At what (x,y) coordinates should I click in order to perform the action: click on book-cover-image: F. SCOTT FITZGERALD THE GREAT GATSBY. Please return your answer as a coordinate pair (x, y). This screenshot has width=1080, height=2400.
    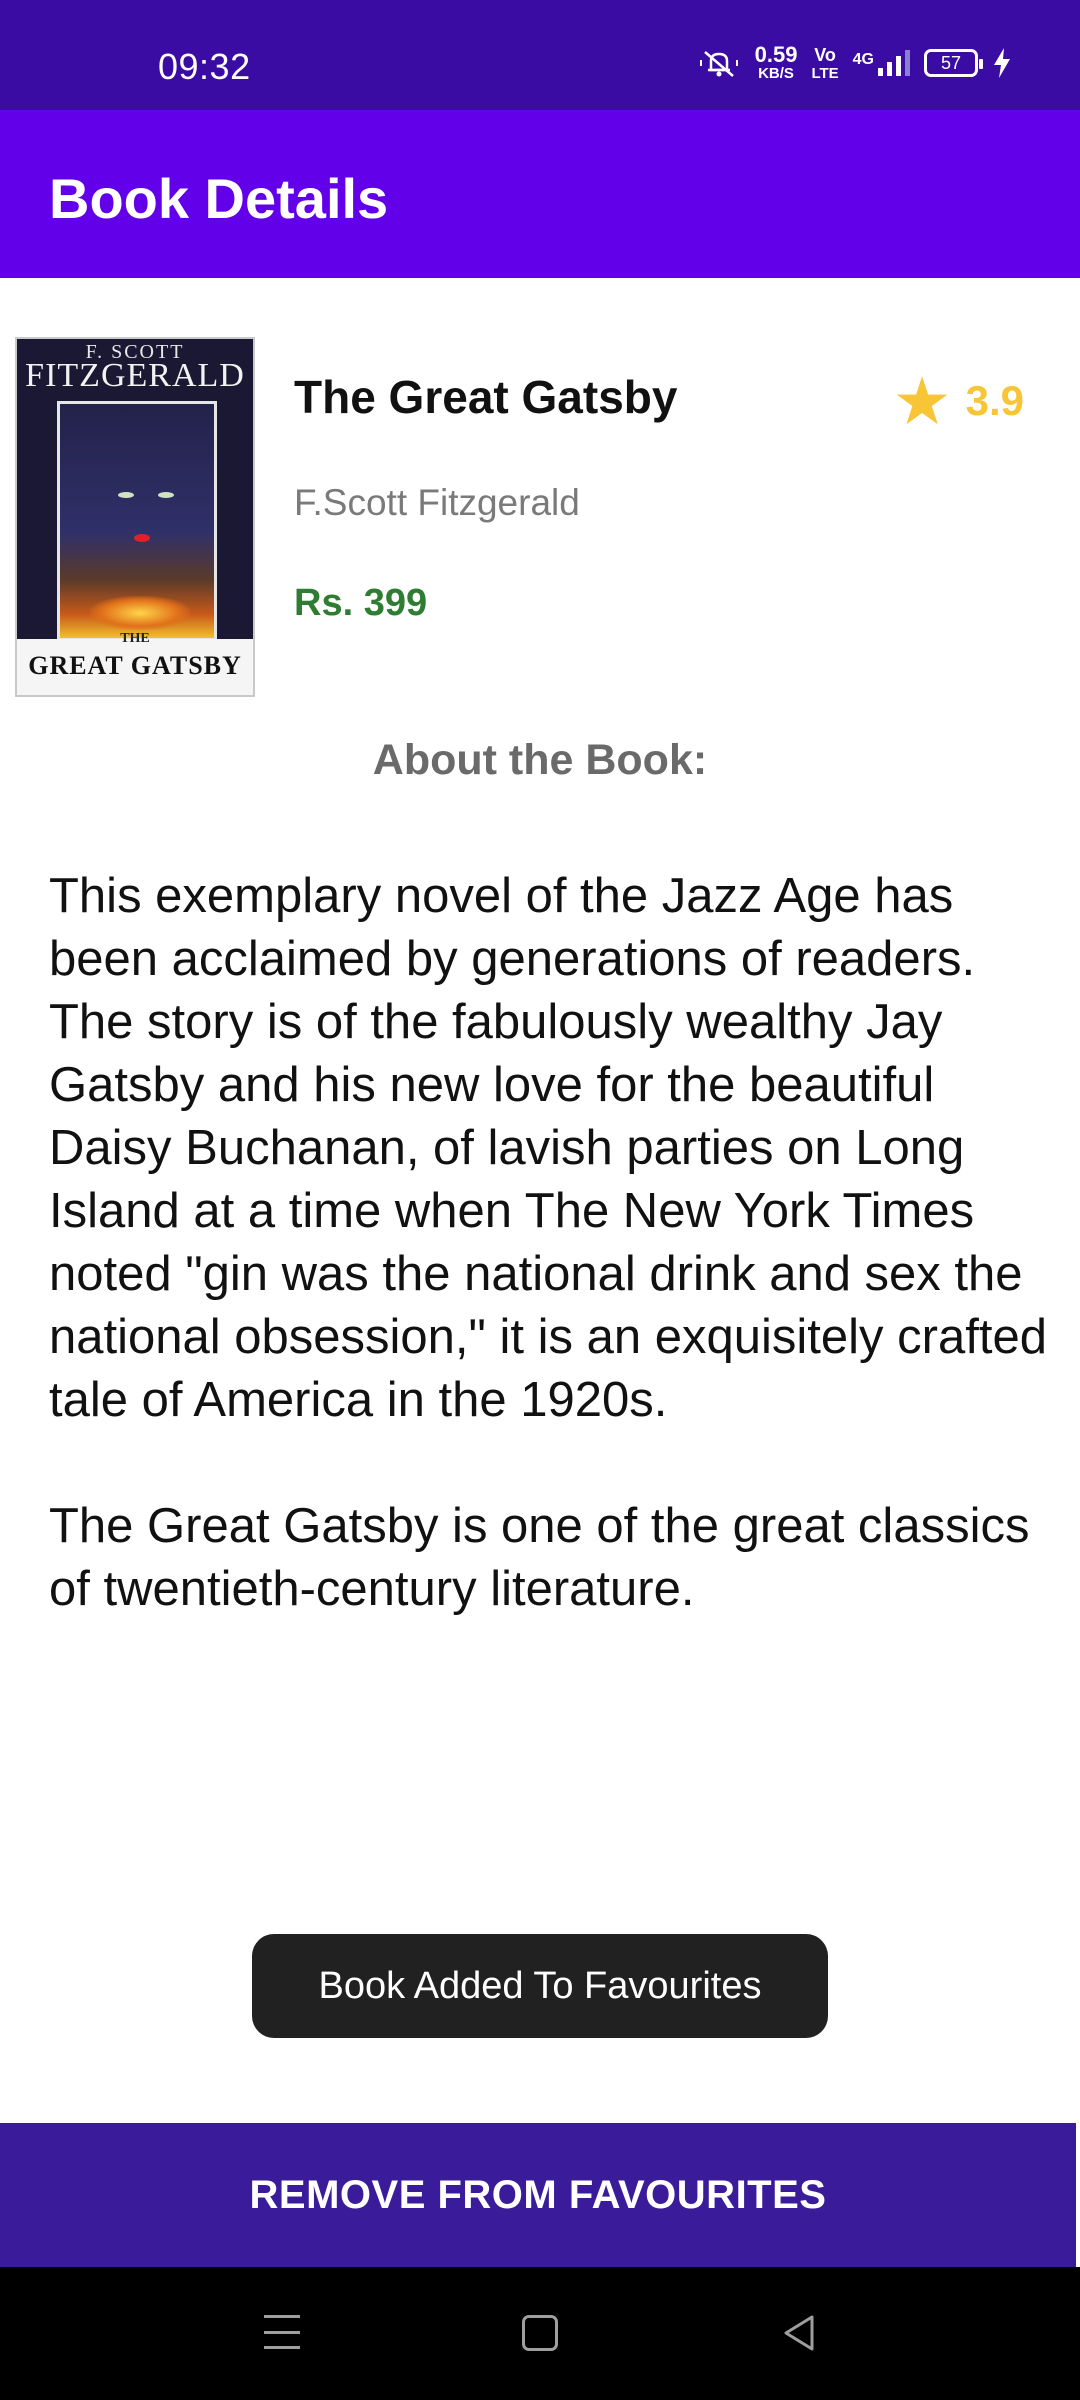
    Looking at the image, I should click on (135, 517).